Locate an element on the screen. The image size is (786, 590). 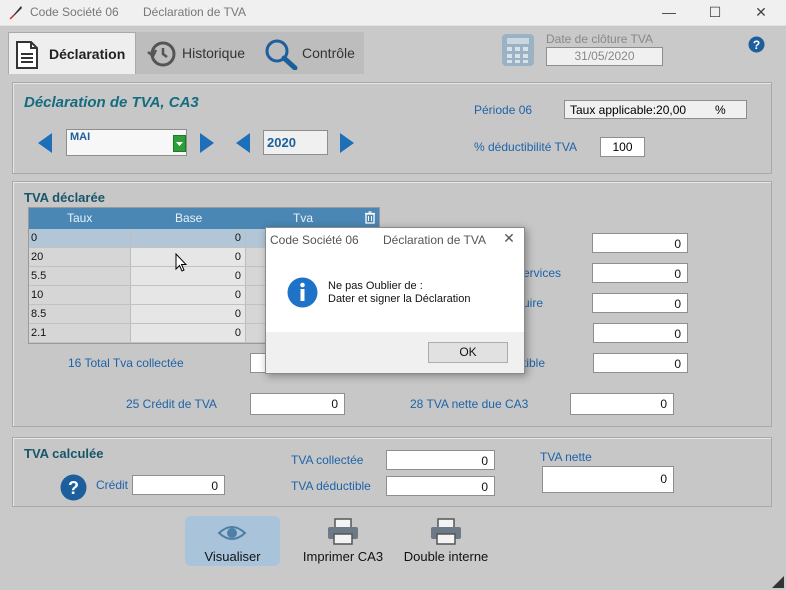
col-taux: Taux is located at coordinates (80, 218).